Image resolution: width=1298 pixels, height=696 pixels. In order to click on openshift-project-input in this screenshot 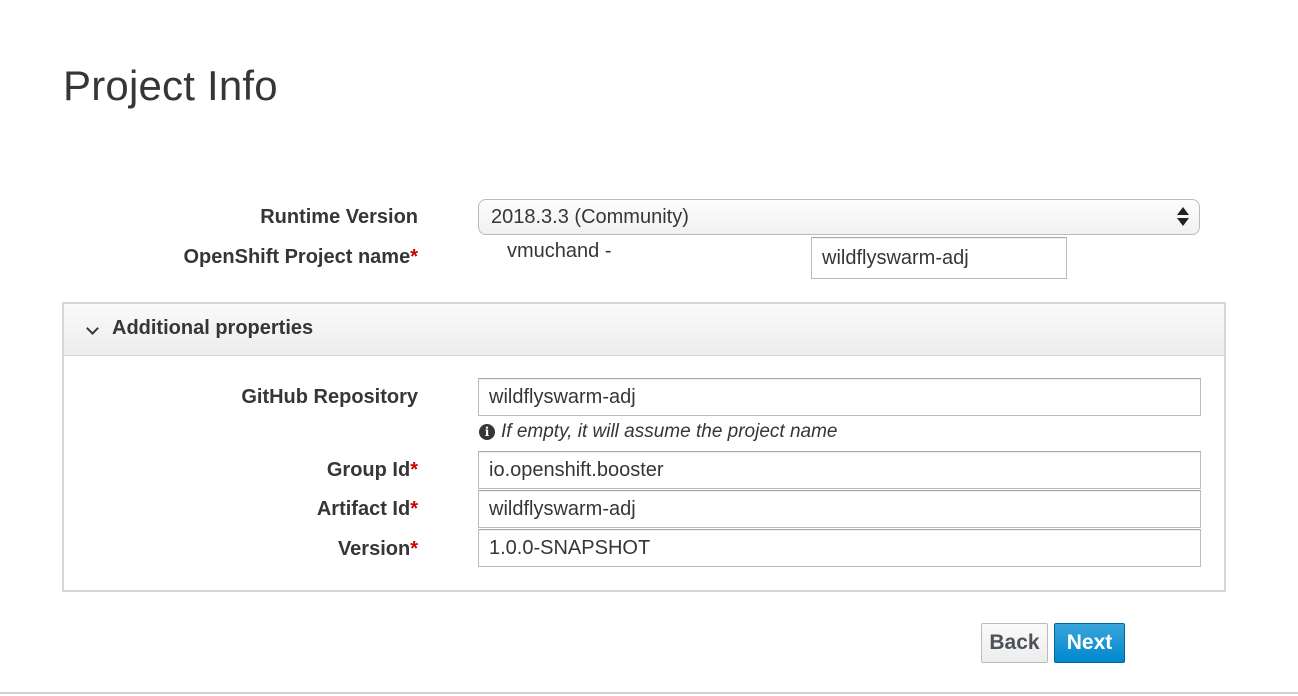, I will do `click(939, 258)`.